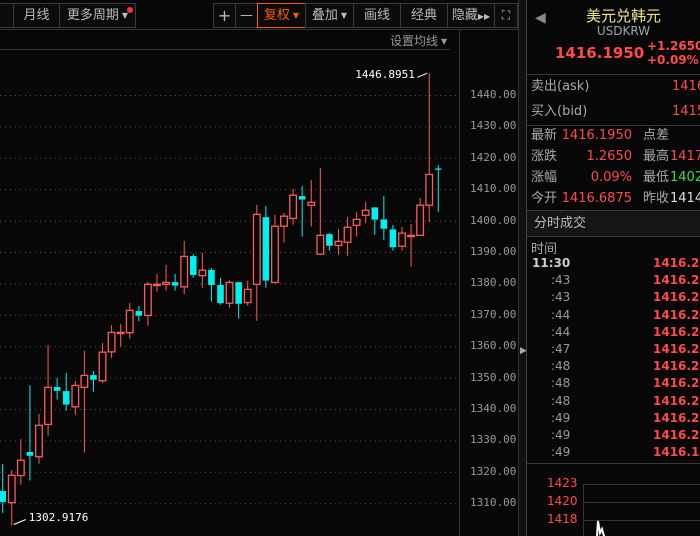 The image size is (700, 536). Describe the element at coordinates (561, 349) in the screenshot. I see `tick-time: :47` at that location.